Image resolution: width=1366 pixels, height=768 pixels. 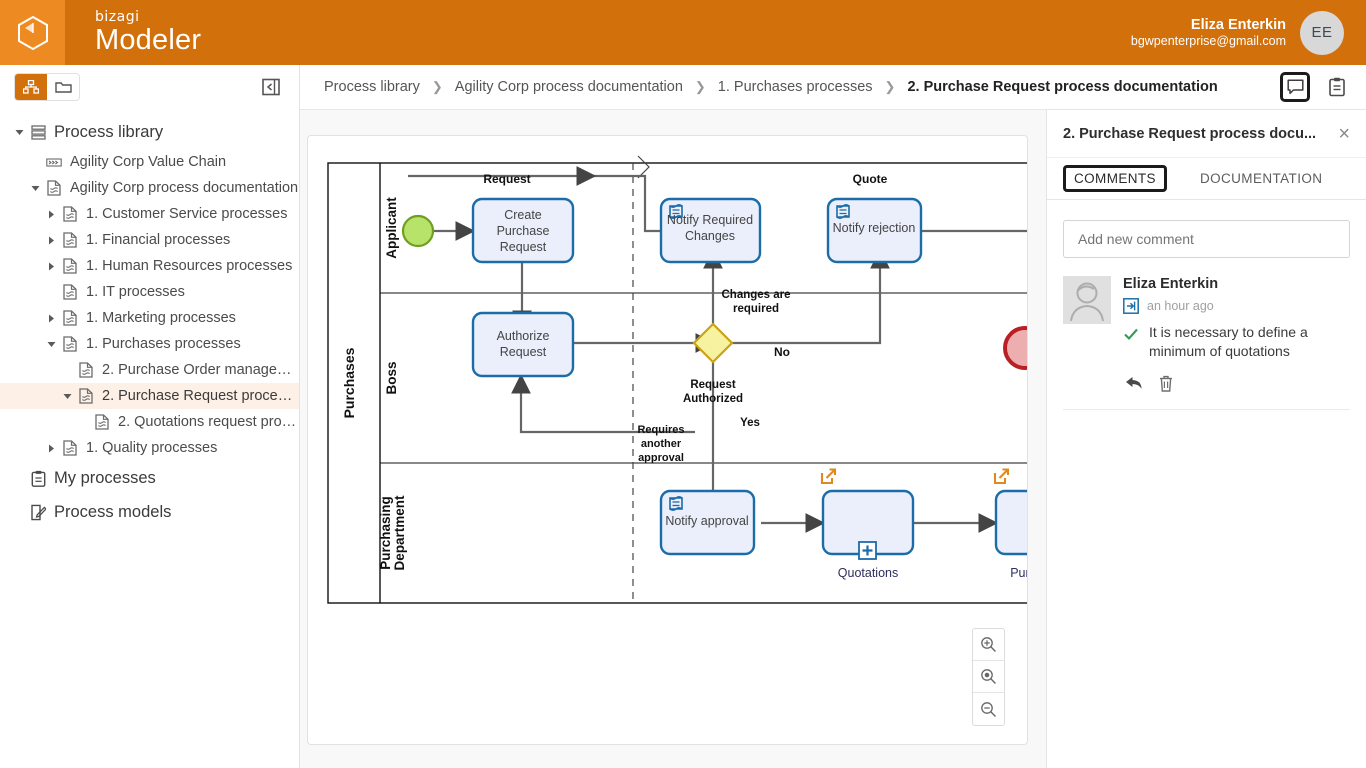 I want to click on comment-timestamp: an hour ago, so click(x=1180, y=306).